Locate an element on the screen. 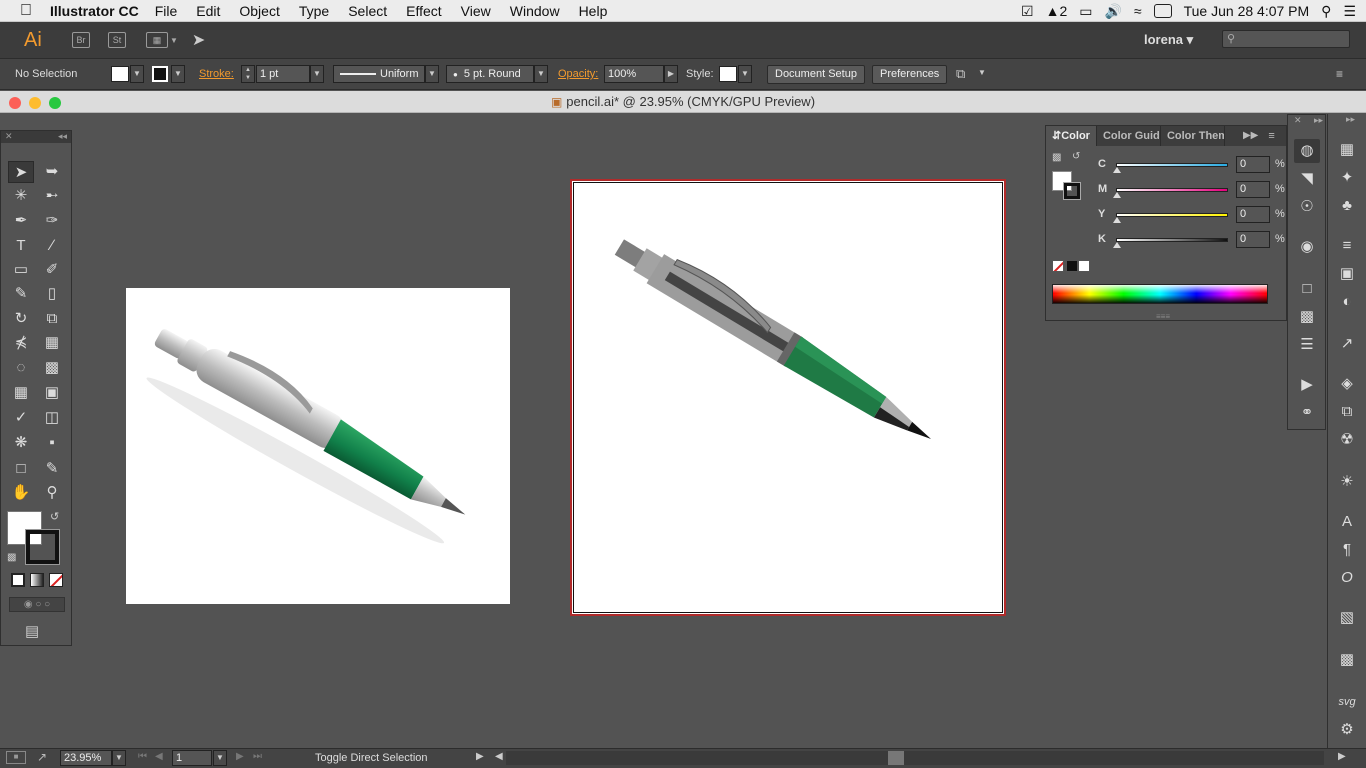  zoom-dropdown-icon: ▼ is located at coordinates (119, 758).